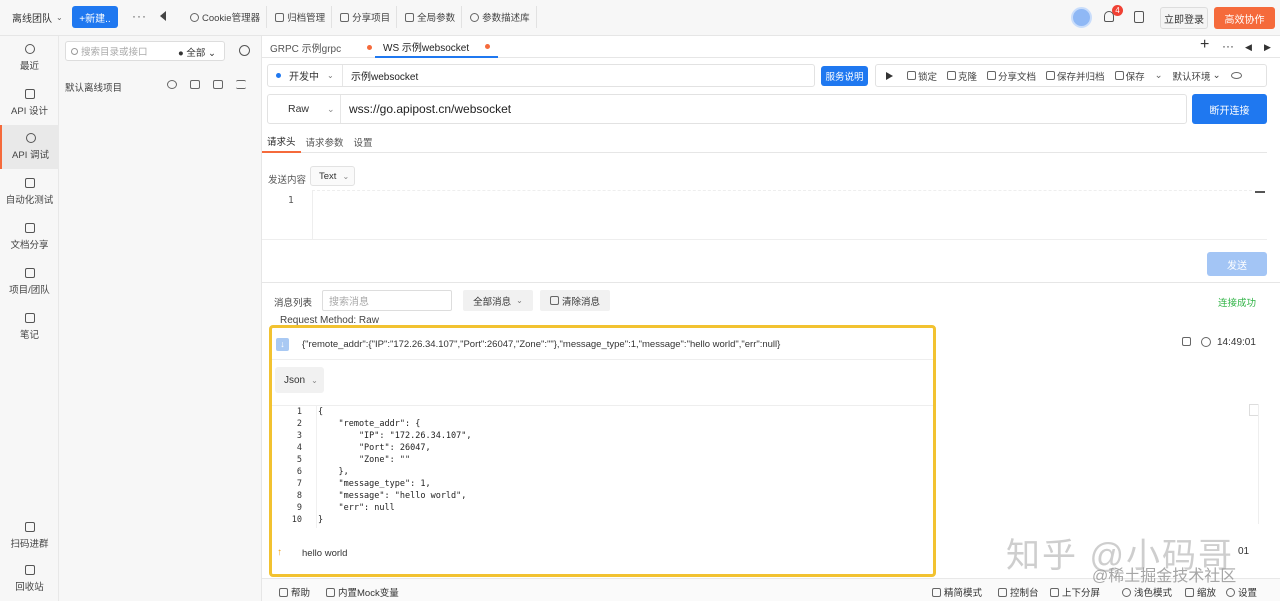  What do you see at coordinates (1081, 17) in the screenshot?
I see `avatar` at bounding box center [1081, 17].